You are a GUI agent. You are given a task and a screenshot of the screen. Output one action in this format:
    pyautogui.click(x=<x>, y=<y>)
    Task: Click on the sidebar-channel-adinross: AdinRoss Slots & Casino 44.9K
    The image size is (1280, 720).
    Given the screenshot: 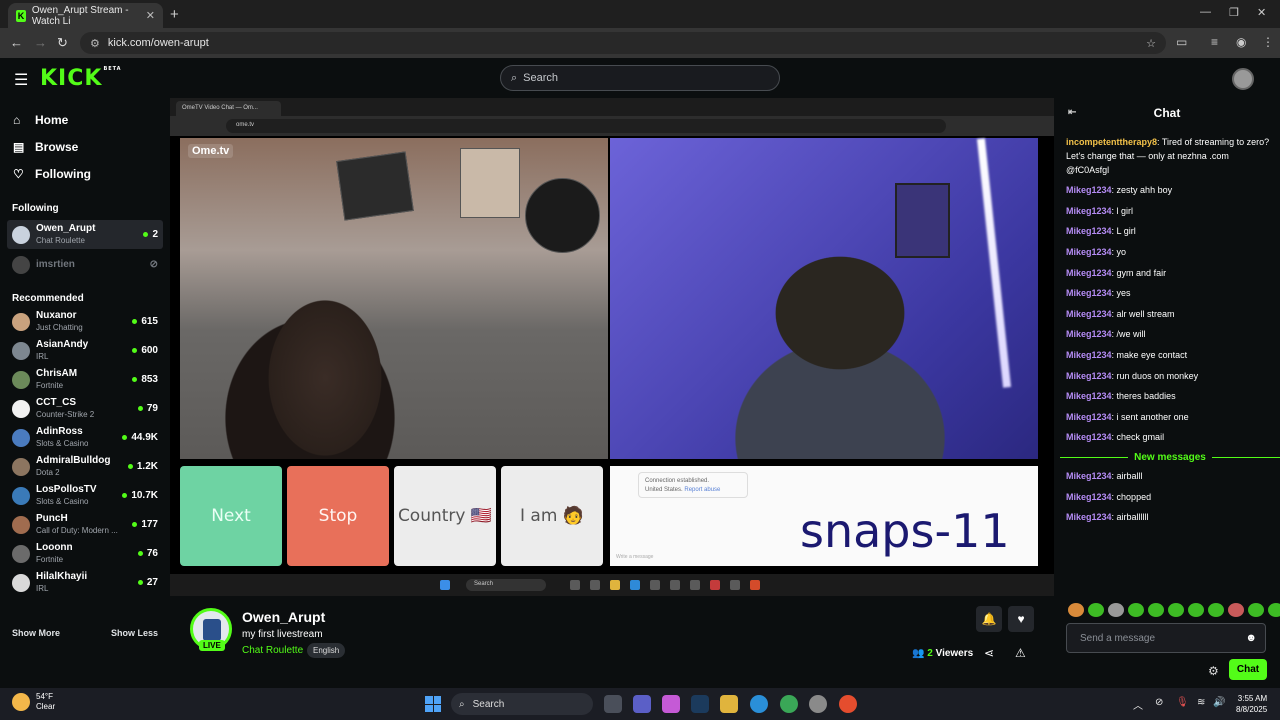 What is the action you would take?
    pyautogui.click(x=85, y=437)
    